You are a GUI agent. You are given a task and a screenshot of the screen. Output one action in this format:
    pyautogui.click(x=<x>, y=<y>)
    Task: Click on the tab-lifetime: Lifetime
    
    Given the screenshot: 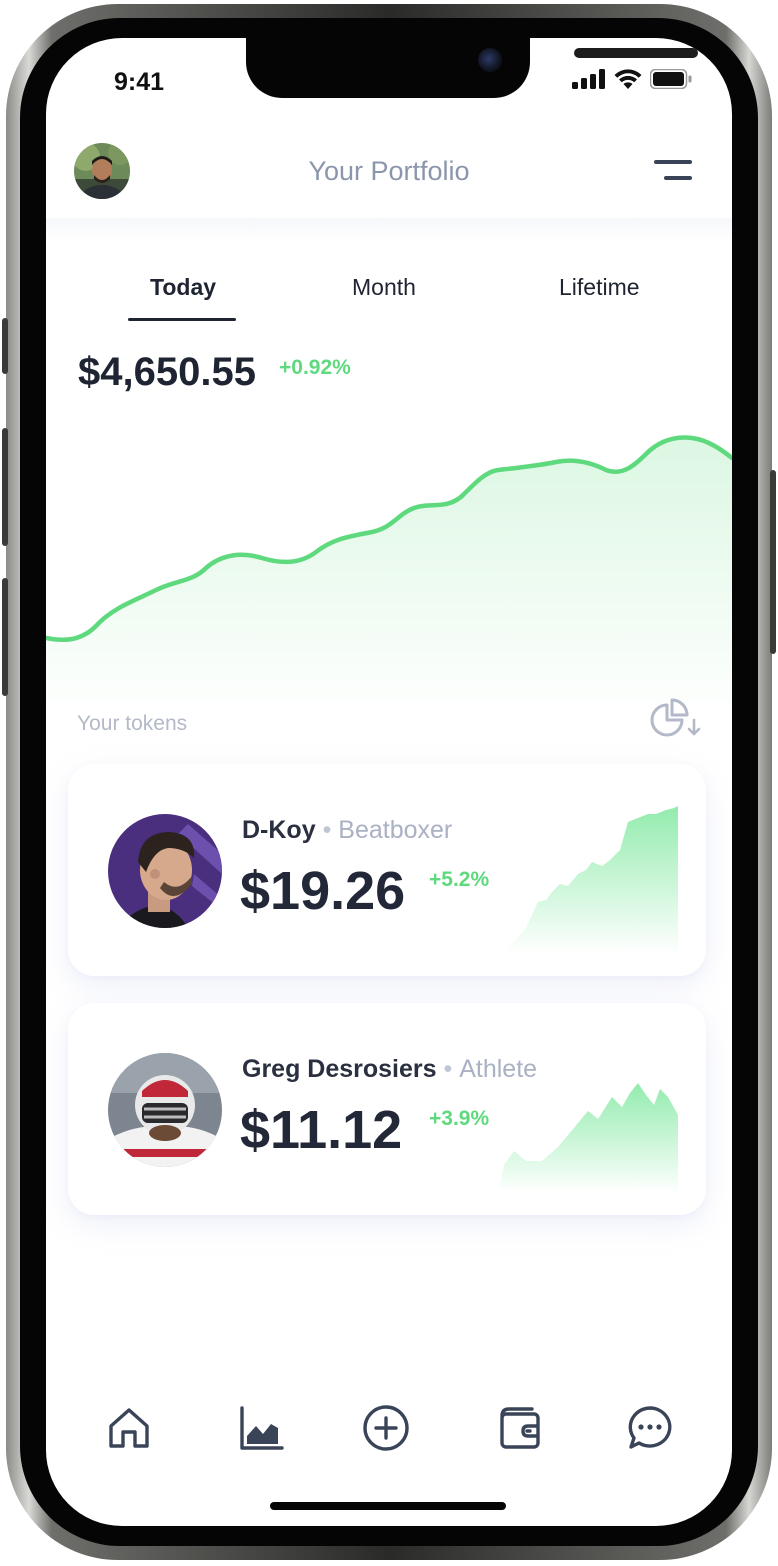 What is the action you would take?
    pyautogui.click(x=599, y=287)
    